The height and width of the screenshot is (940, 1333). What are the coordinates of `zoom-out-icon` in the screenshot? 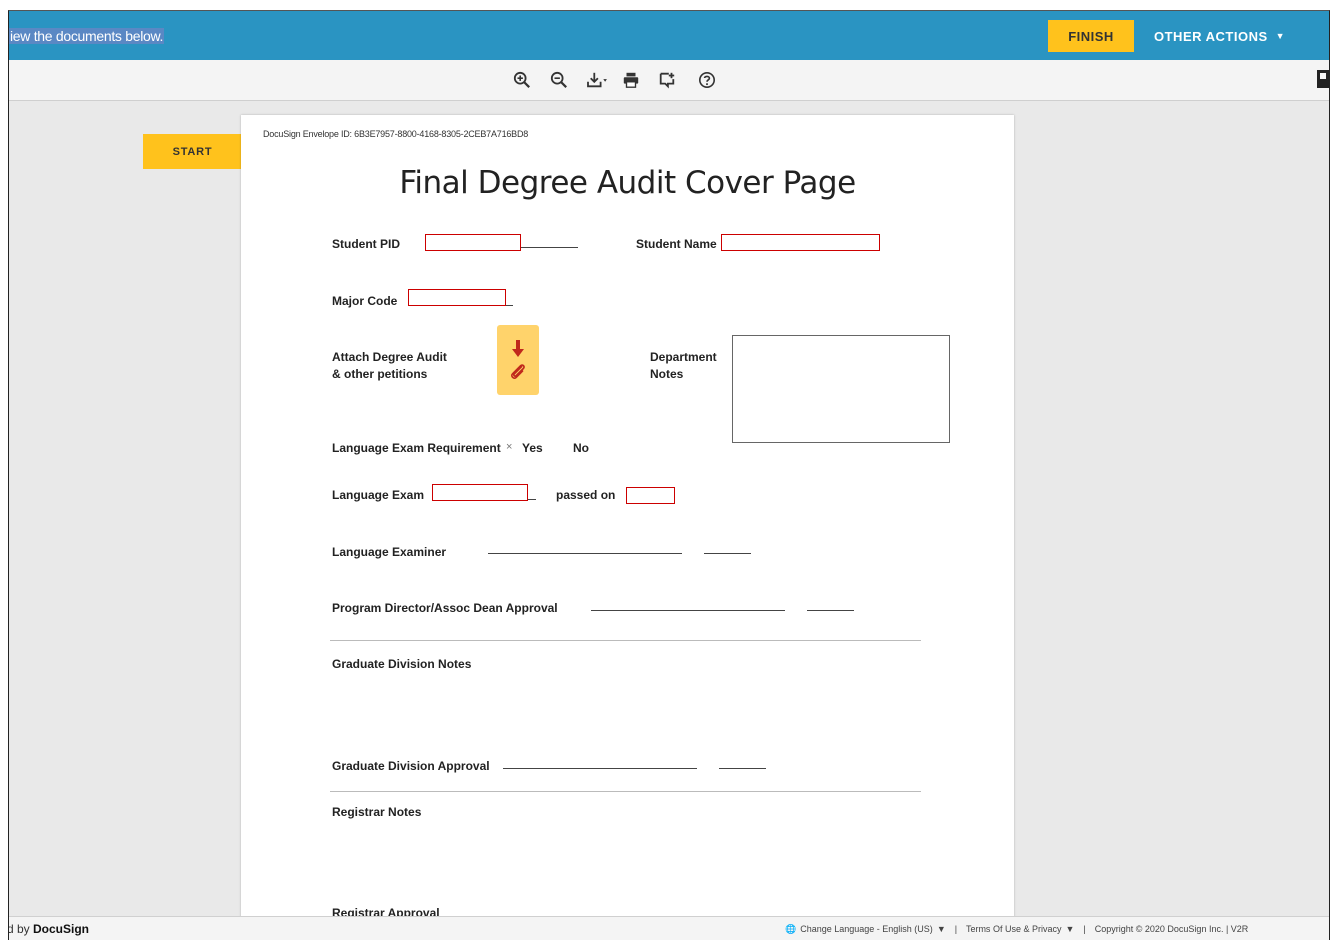 It's located at (559, 80).